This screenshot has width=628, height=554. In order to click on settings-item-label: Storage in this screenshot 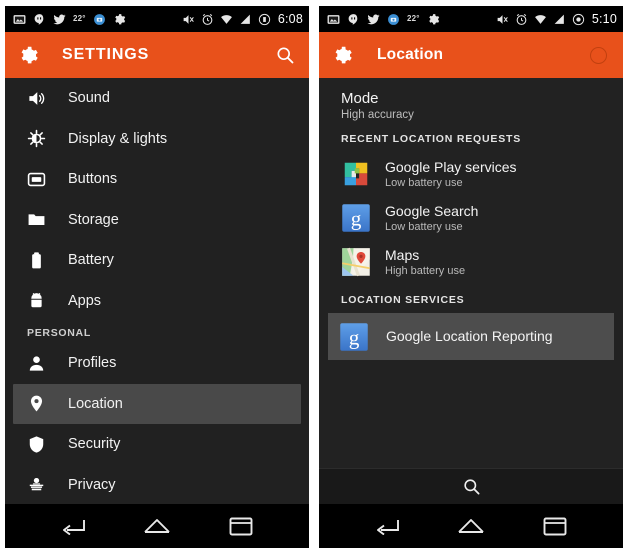, I will do `click(93, 219)`.